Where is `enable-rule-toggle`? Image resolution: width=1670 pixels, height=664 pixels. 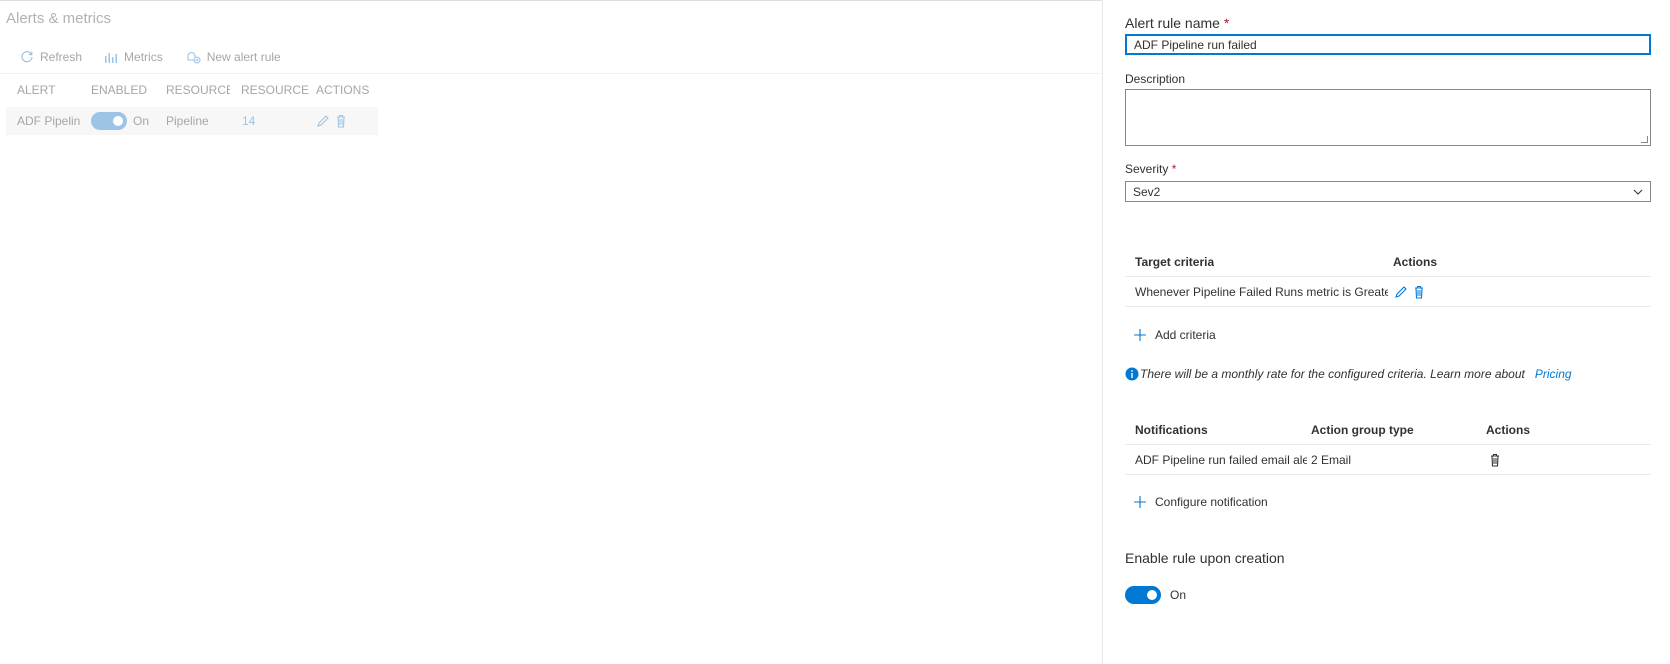 enable-rule-toggle is located at coordinates (1143, 595).